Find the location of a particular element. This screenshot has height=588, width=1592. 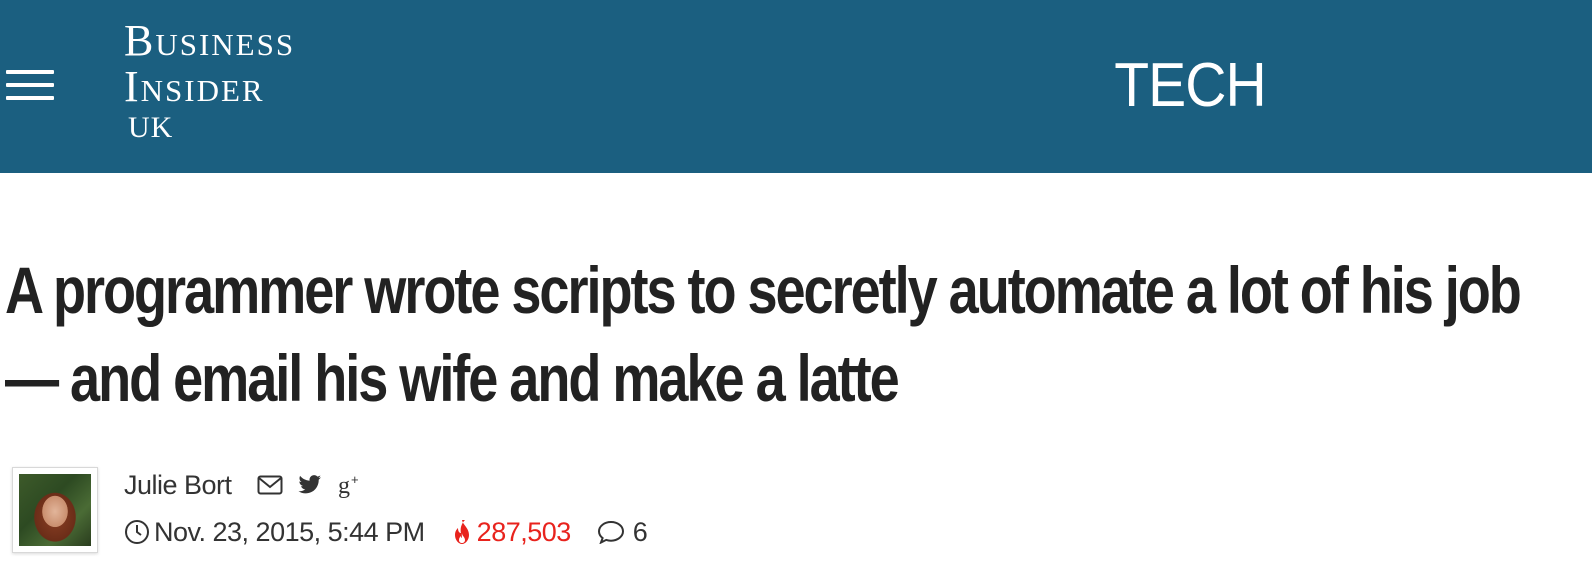

comment-bubble-icon is located at coordinates (611, 532).